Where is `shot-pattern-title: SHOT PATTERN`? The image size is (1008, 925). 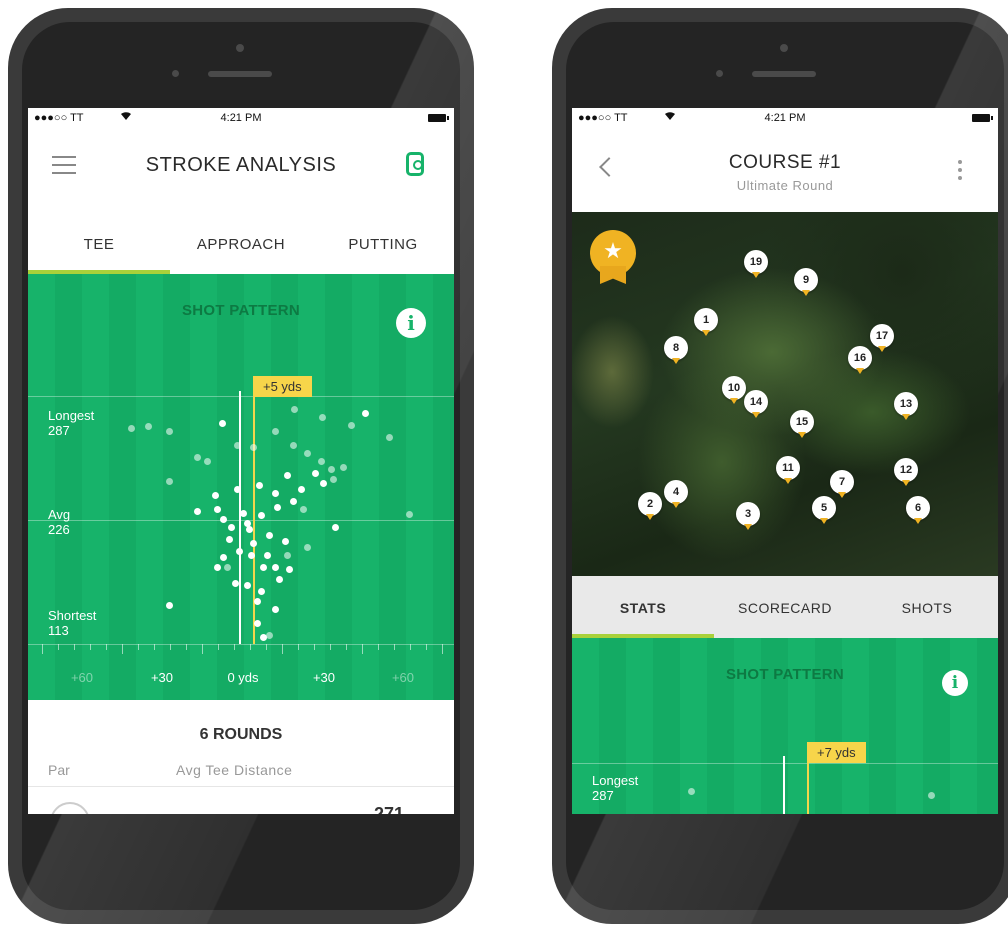 shot-pattern-title: SHOT PATTERN is located at coordinates (241, 310).